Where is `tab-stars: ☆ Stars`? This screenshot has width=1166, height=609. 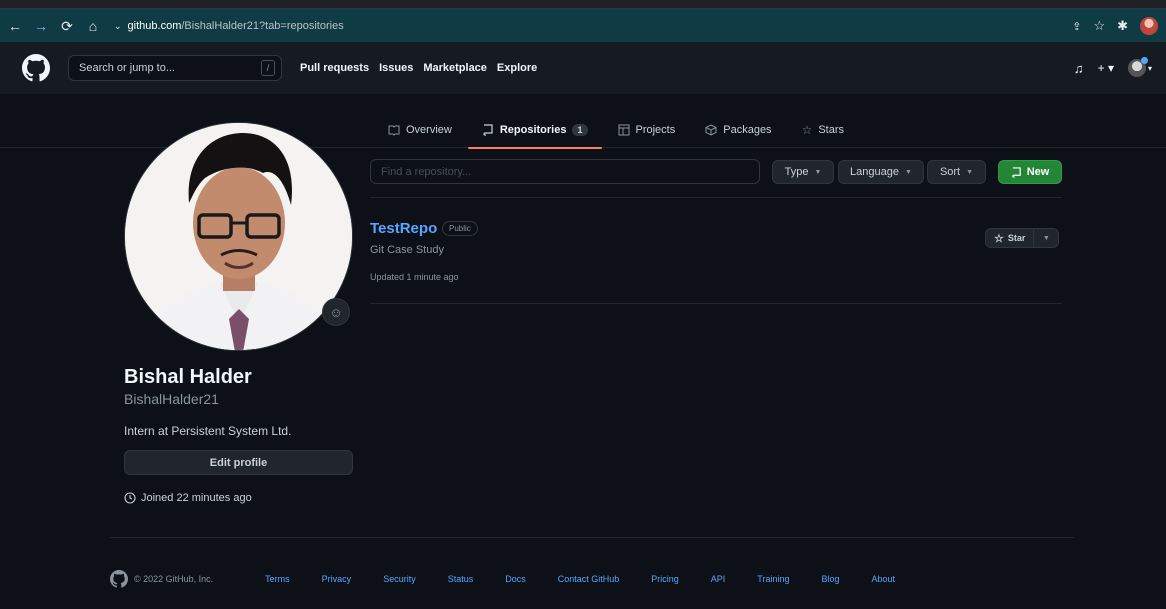 tab-stars: ☆ Stars is located at coordinates (823, 130).